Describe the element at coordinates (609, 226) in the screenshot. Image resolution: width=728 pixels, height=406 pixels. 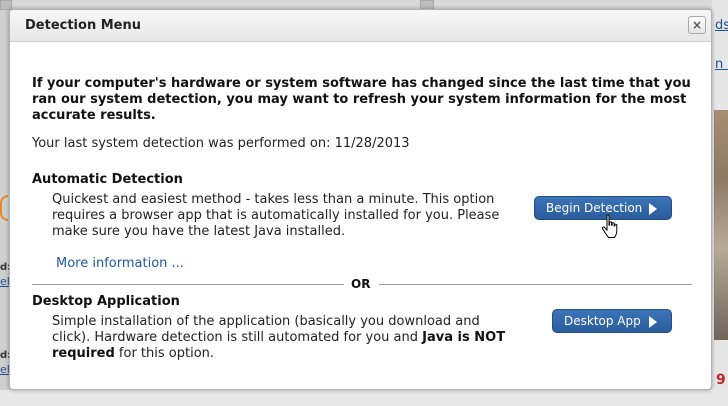
I see `hand-cursor-icon` at that location.